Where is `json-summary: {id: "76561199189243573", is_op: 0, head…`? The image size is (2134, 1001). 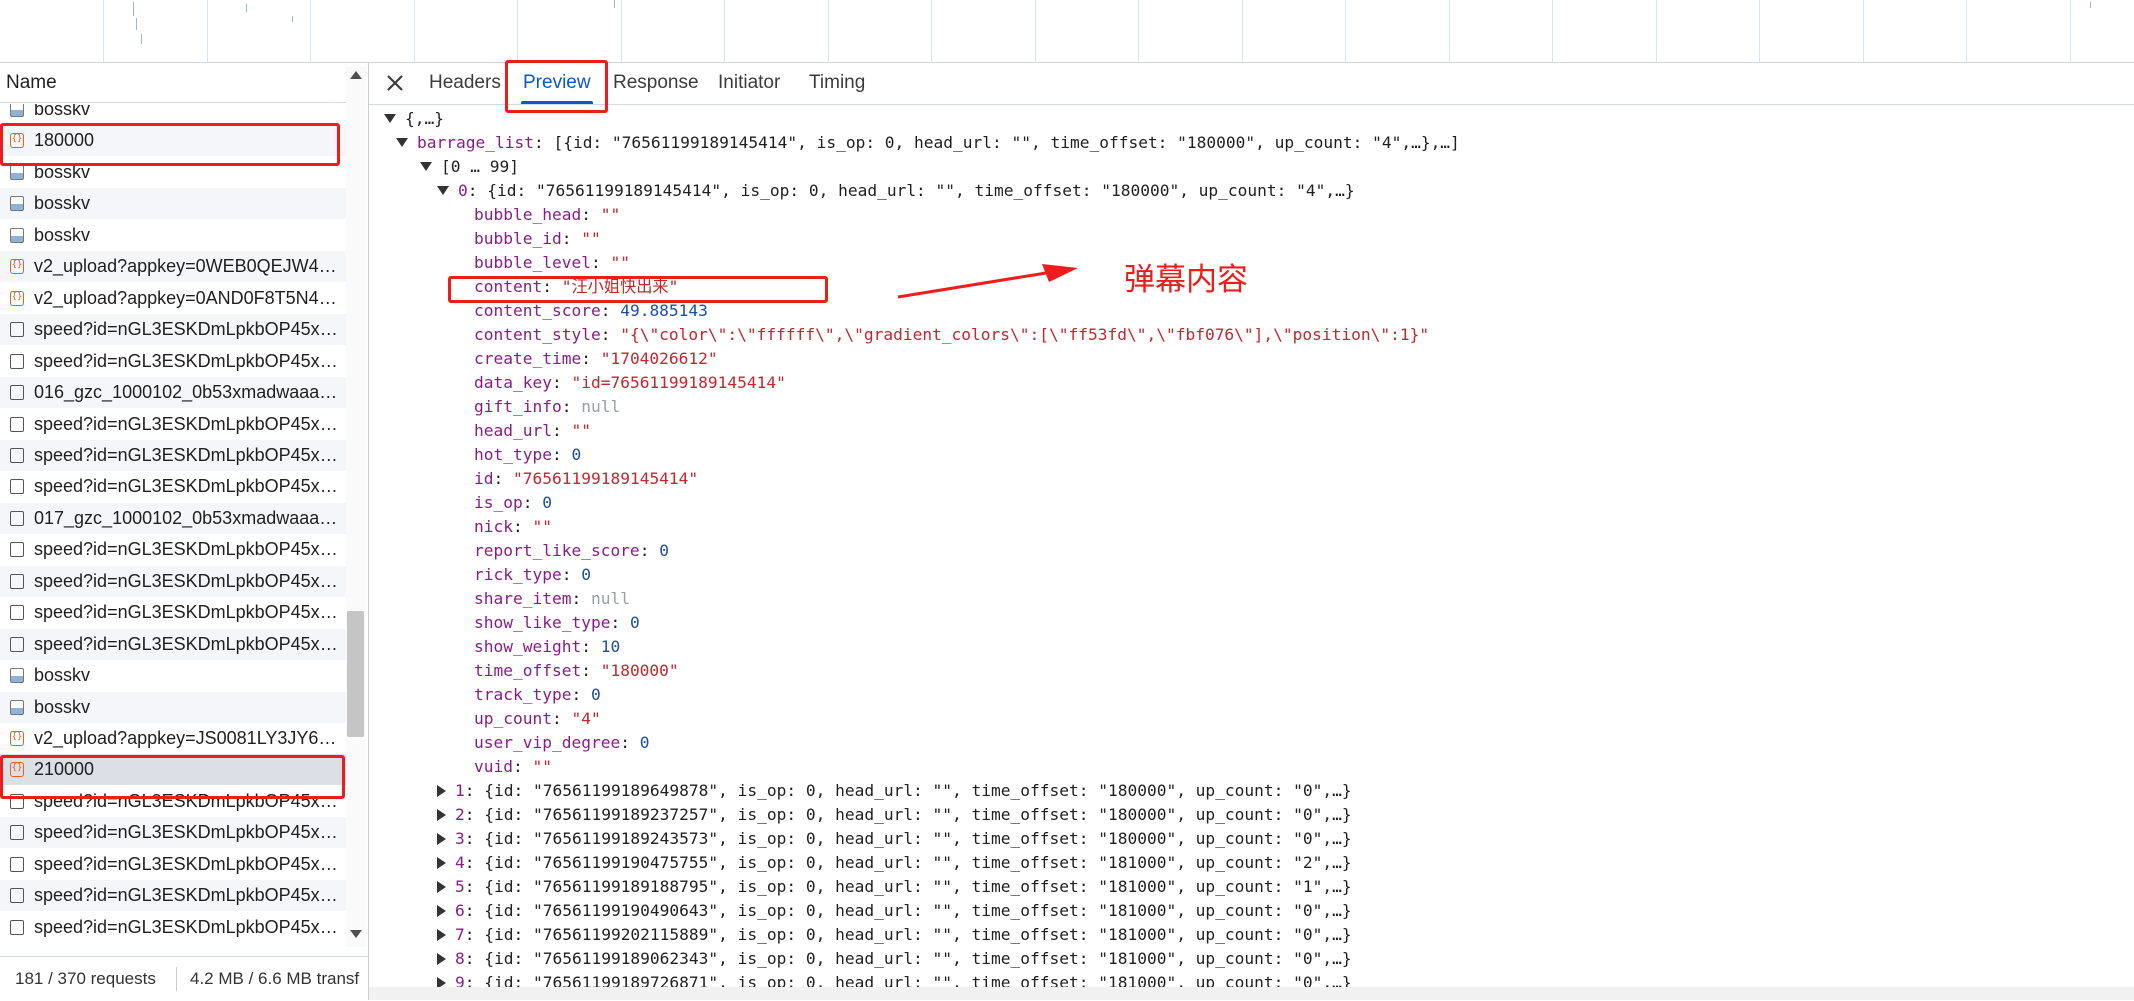
json-summary: {id: "76561199189243573", is_op: 0, head… is located at coordinates (918, 838).